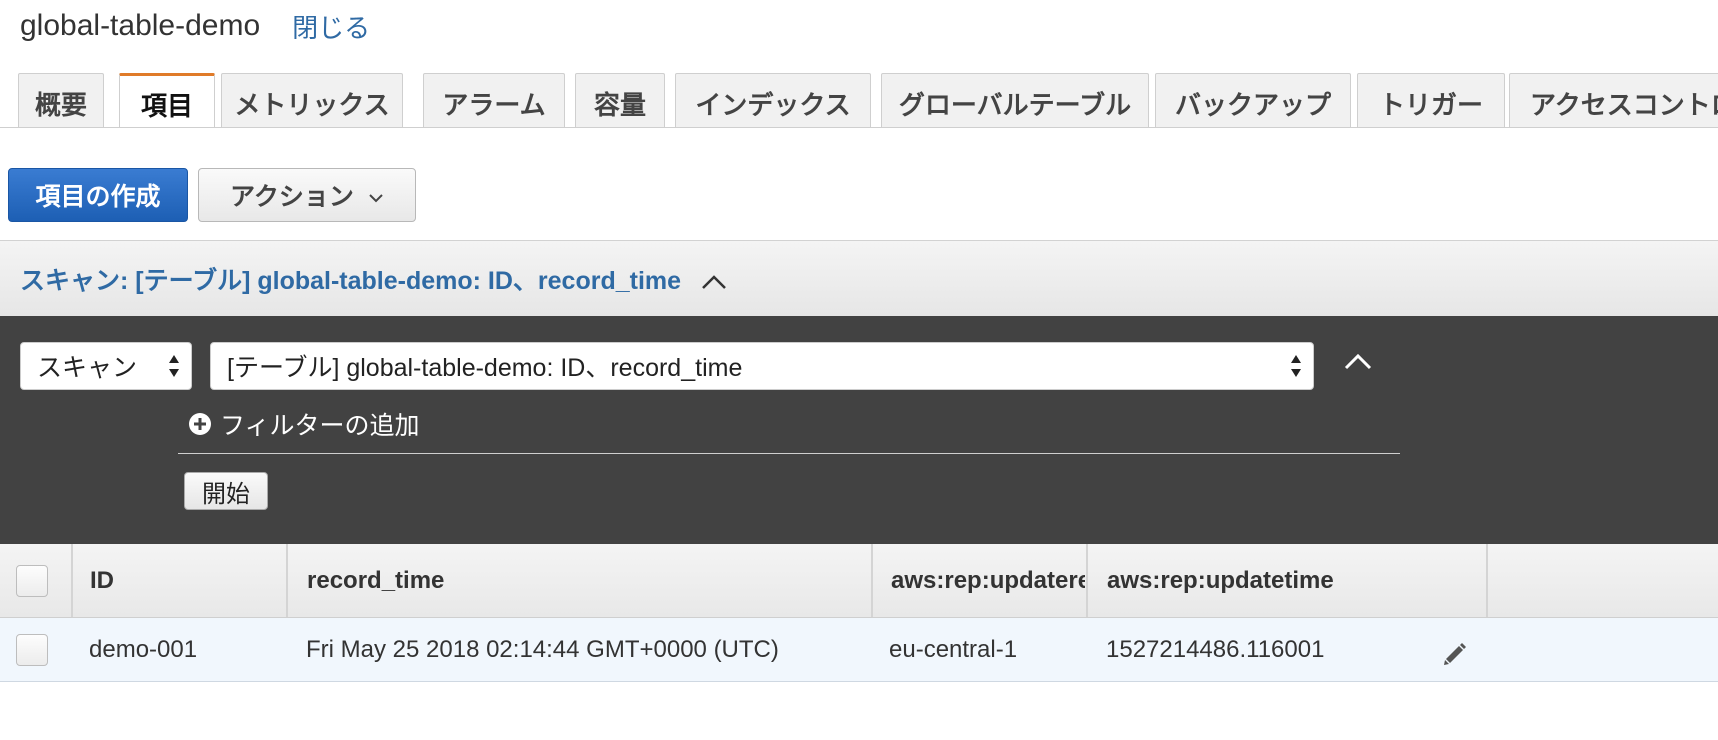 This screenshot has width=1718, height=740. Describe the element at coordinates (773, 100) in the screenshot. I see `tab-indexes: インデックス` at that location.